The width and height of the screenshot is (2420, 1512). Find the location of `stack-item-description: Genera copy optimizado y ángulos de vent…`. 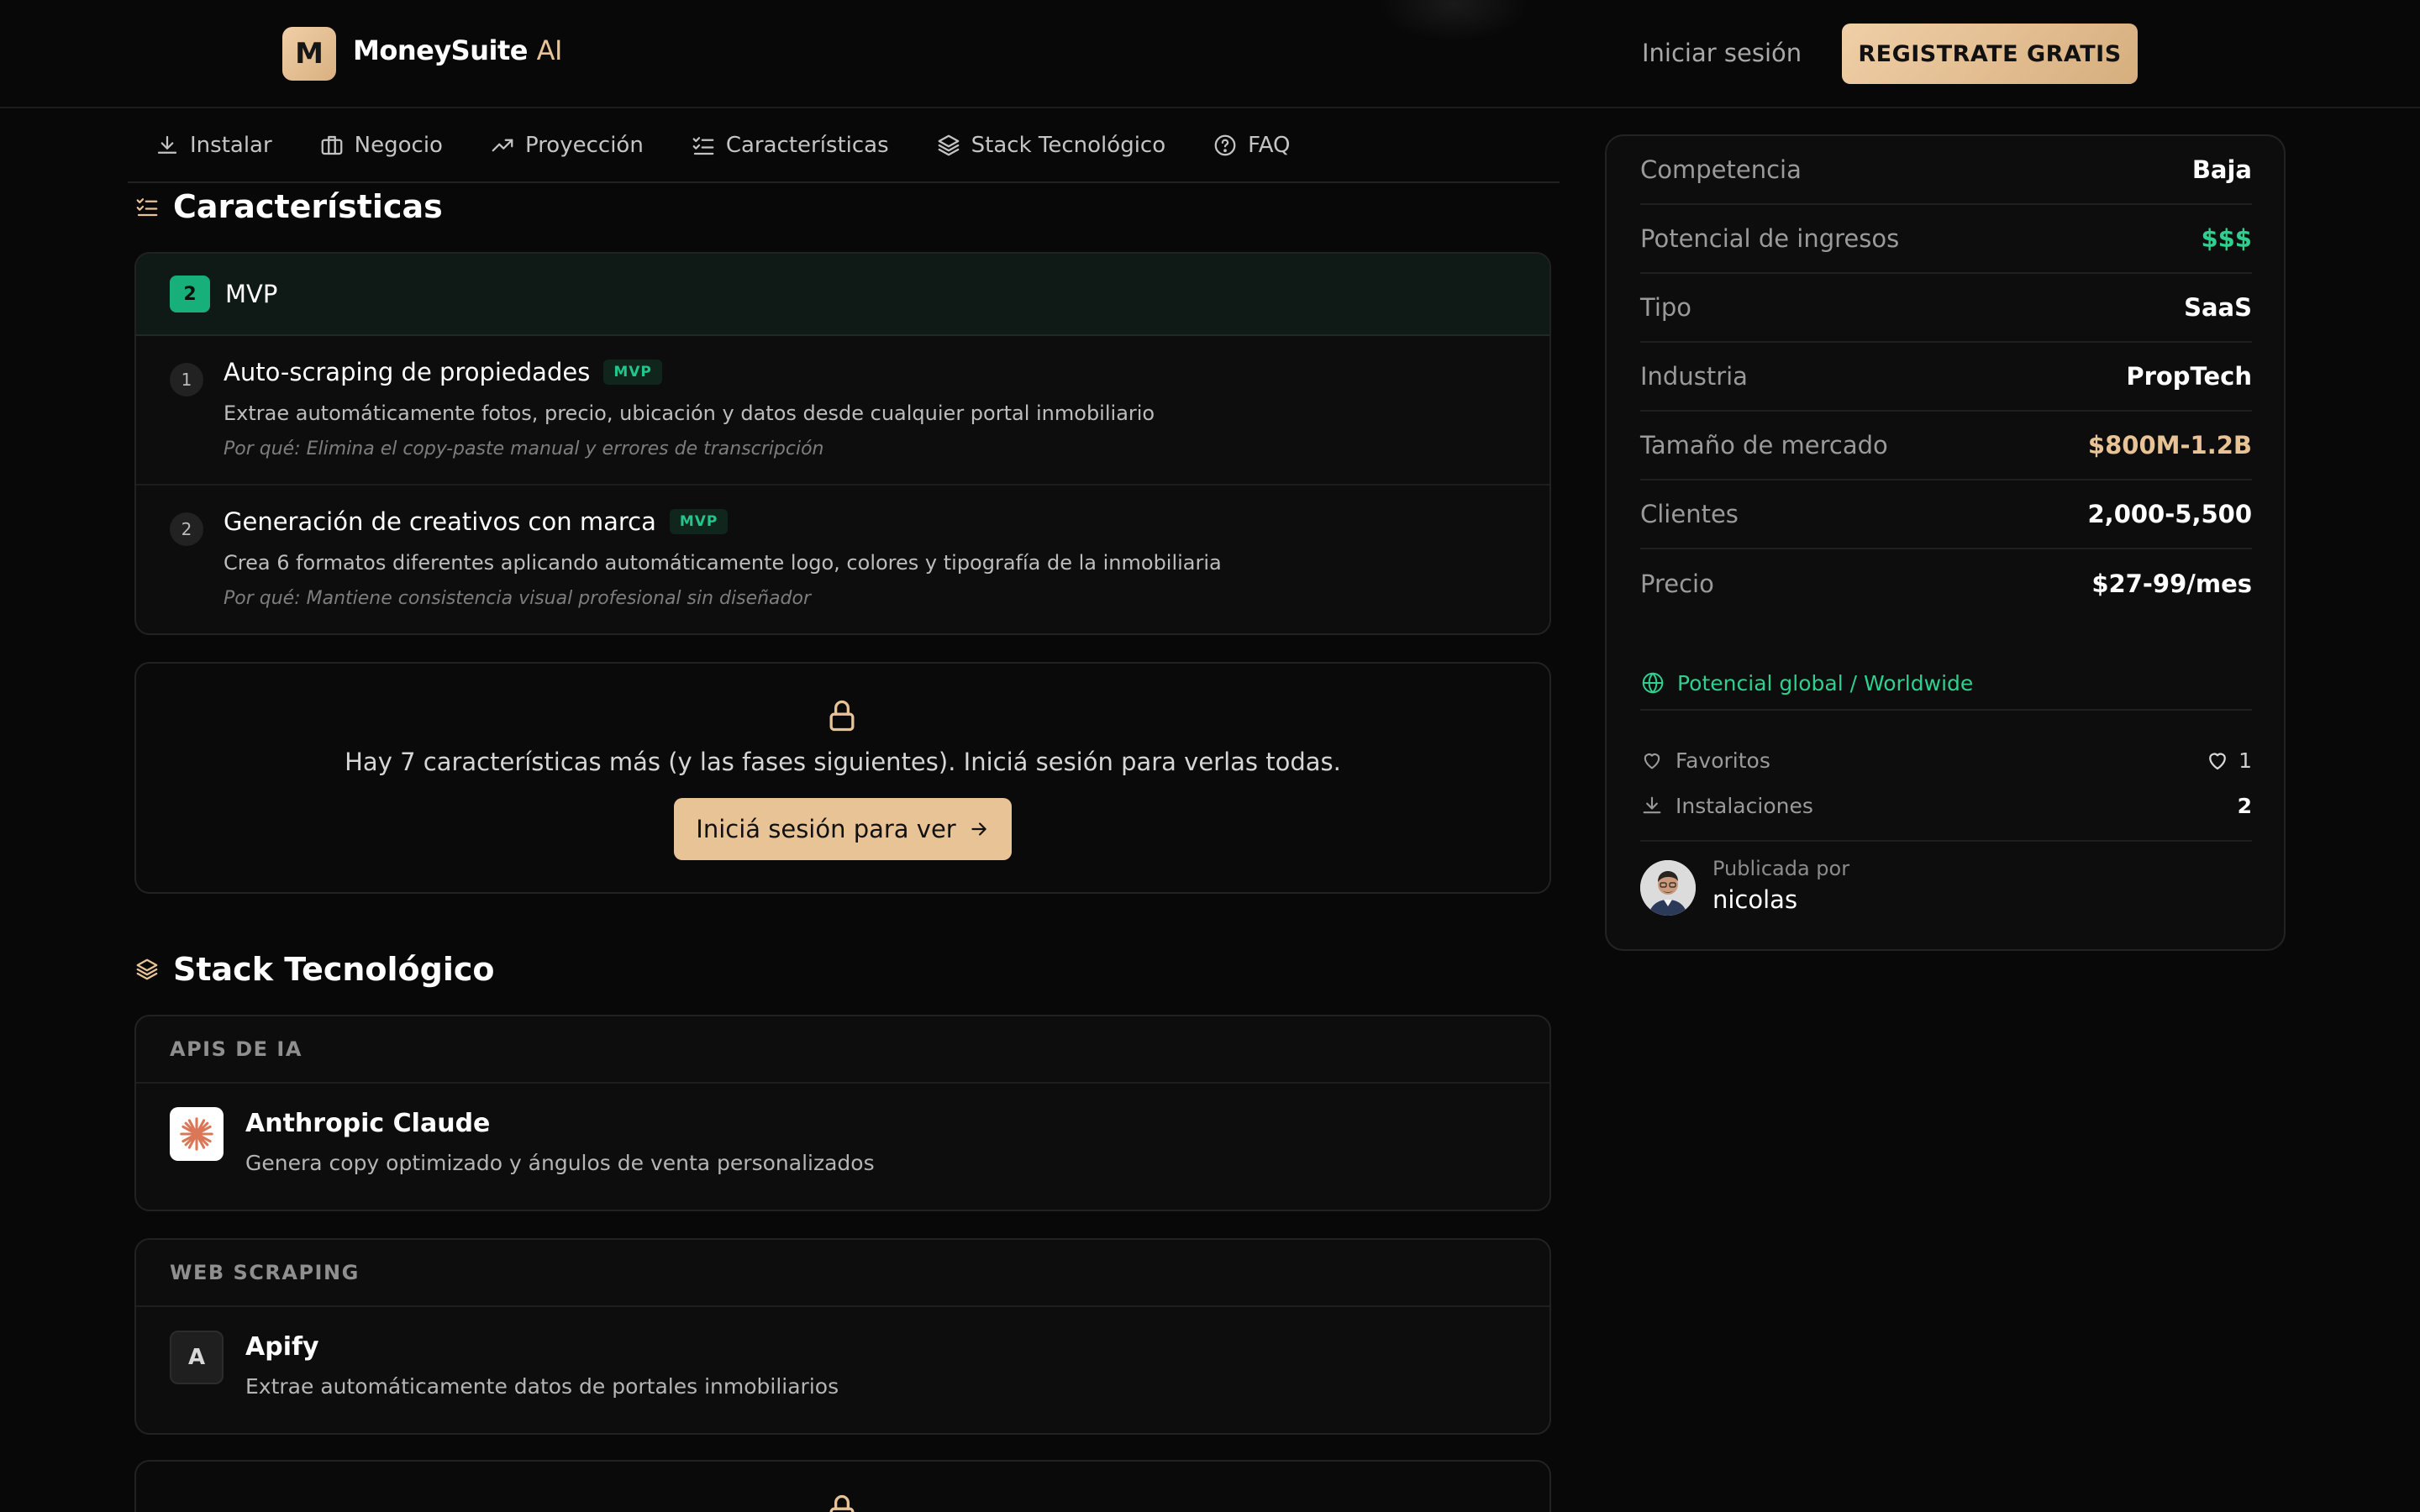

stack-item-description: Genera copy optimizado y ángulos de vent… is located at coordinates (560, 1163).